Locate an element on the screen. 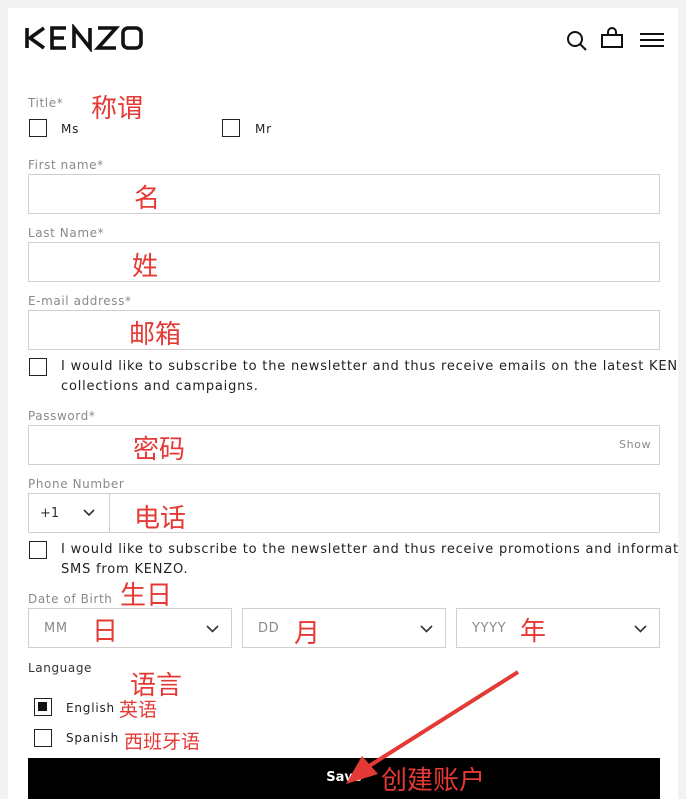 Image resolution: width=686 pixels, height=799 pixels. title-mr-checkbox is located at coordinates (231, 128).